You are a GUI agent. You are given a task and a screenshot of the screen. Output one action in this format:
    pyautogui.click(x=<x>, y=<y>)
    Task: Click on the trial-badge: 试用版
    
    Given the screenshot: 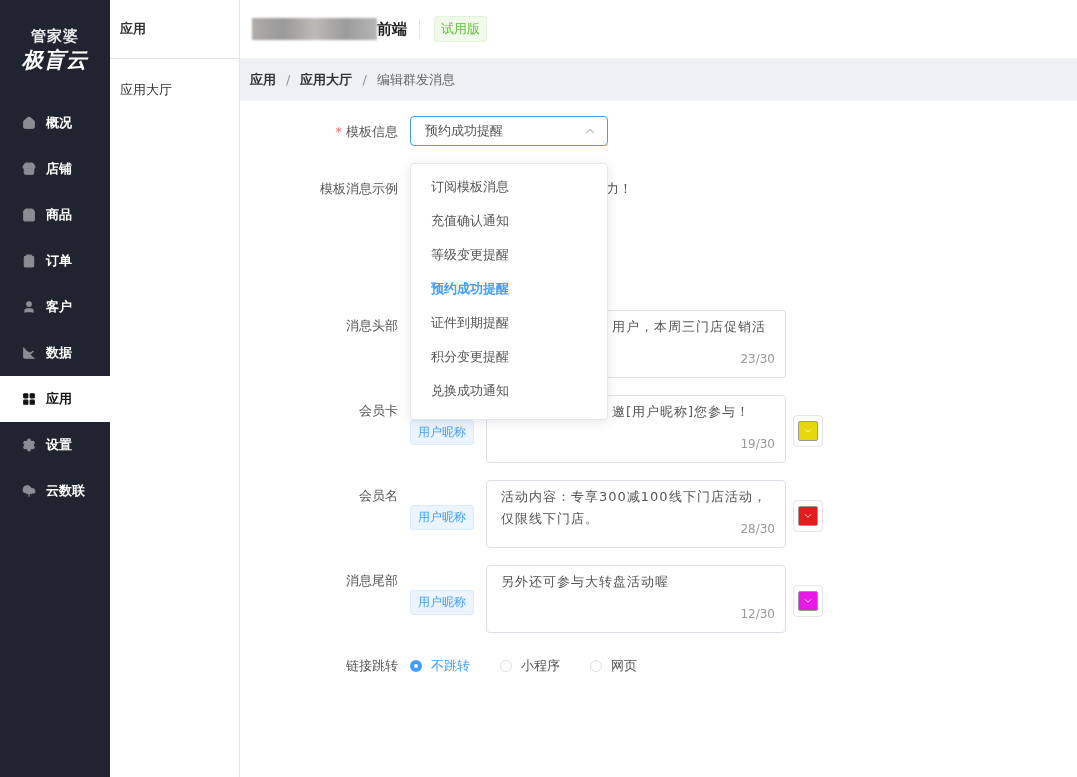 What is the action you would take?
    pyautogui.click(x=460, y=29)
    